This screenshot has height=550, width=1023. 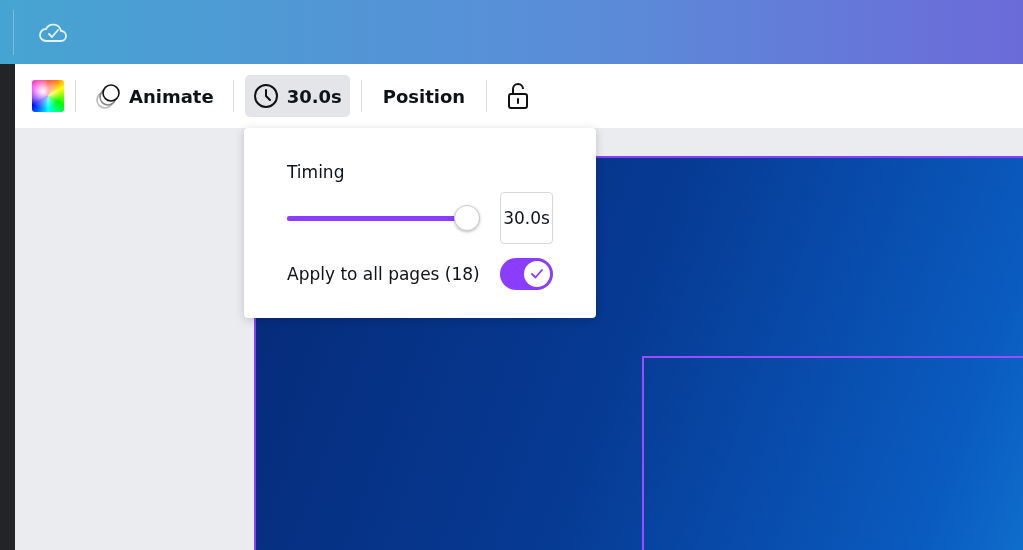 I want to click on check-icon, so click(x=537, y=274).